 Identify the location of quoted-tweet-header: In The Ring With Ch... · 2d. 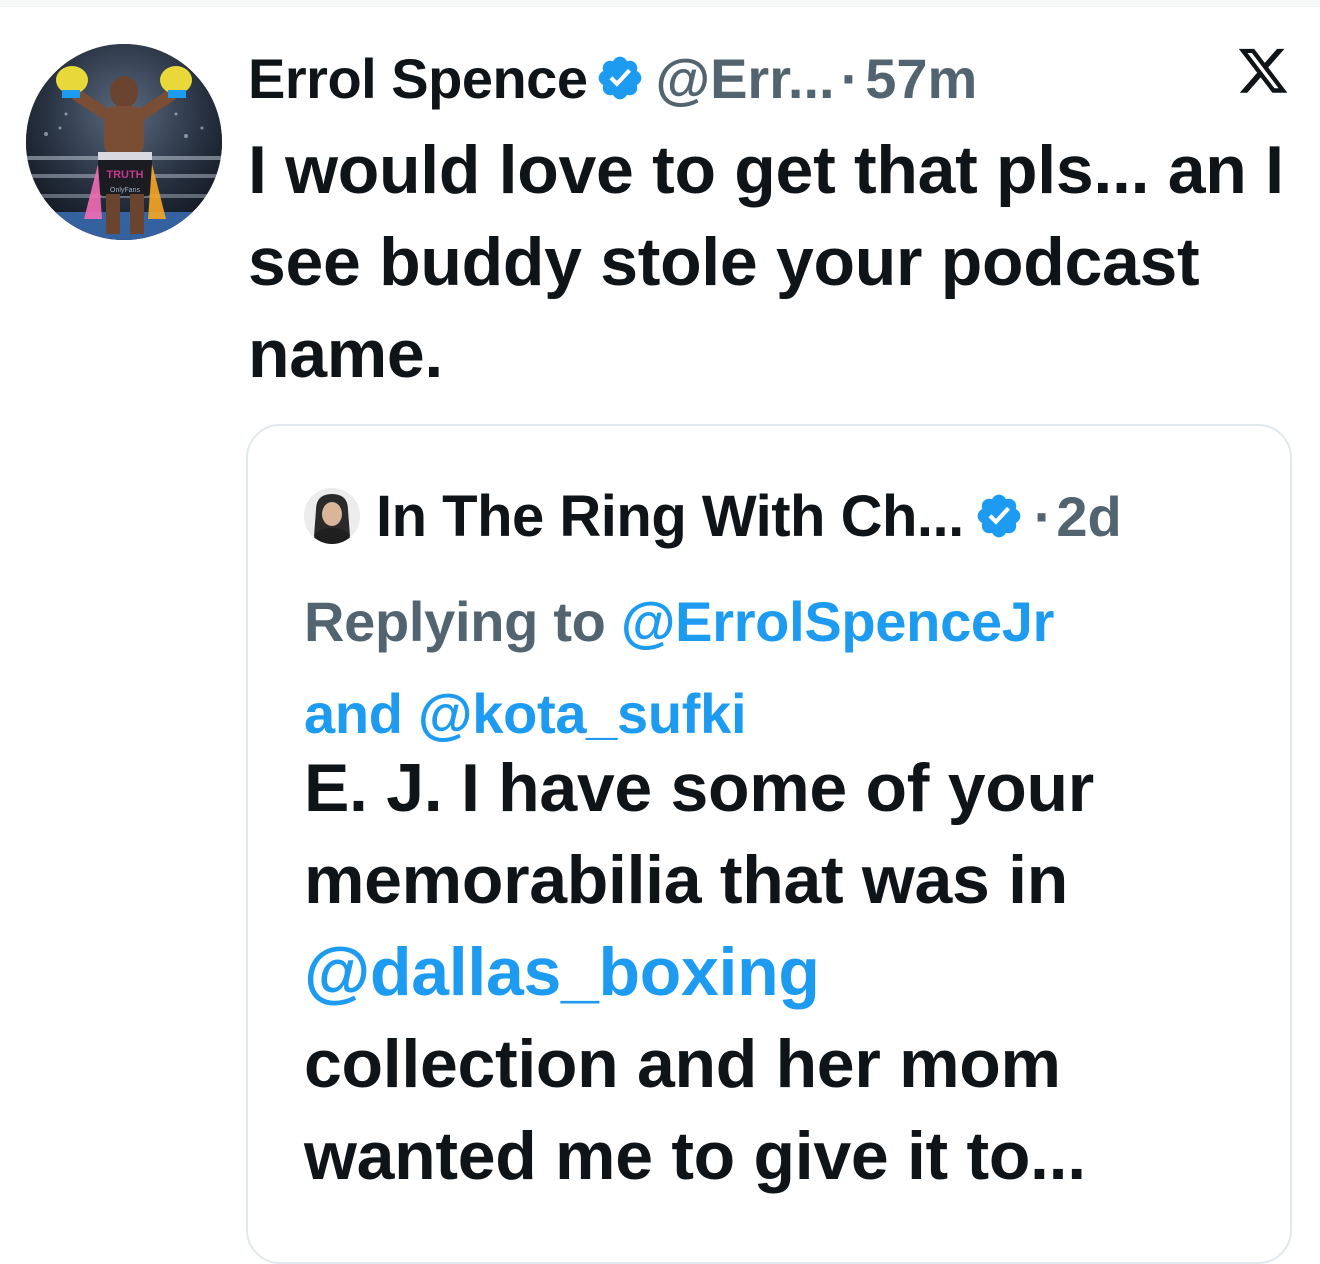
(713, 516).